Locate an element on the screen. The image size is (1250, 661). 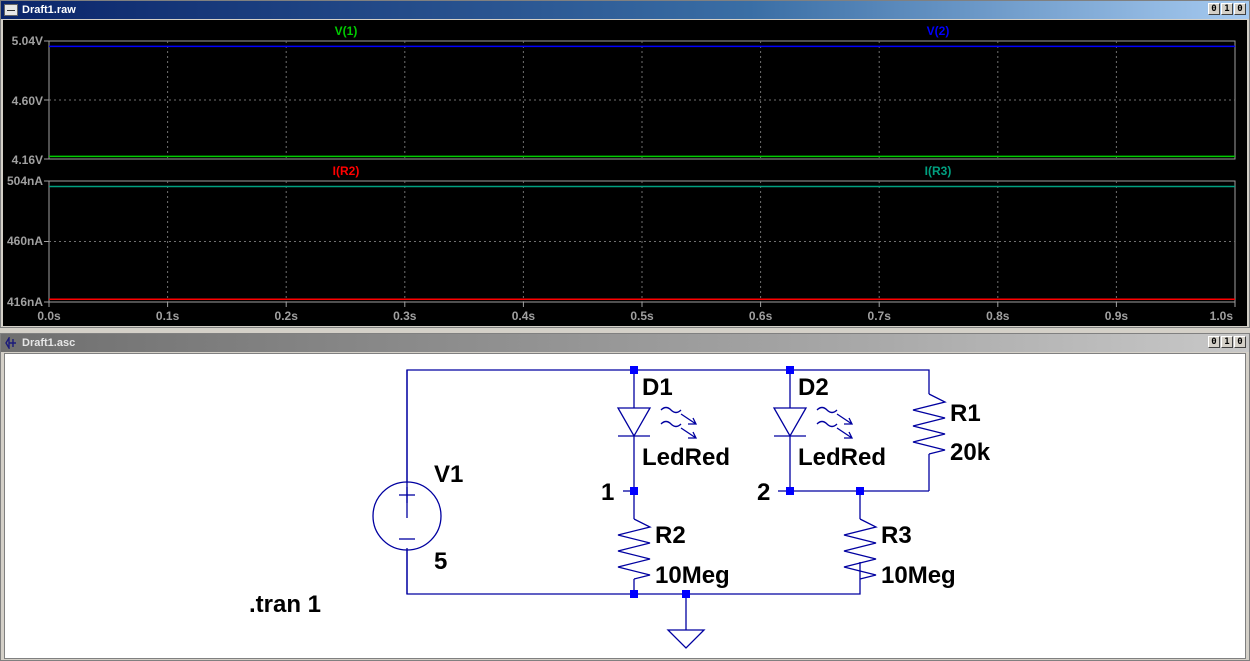
trace-label-ir3: I(R3) is located at coordinates (938, 171).